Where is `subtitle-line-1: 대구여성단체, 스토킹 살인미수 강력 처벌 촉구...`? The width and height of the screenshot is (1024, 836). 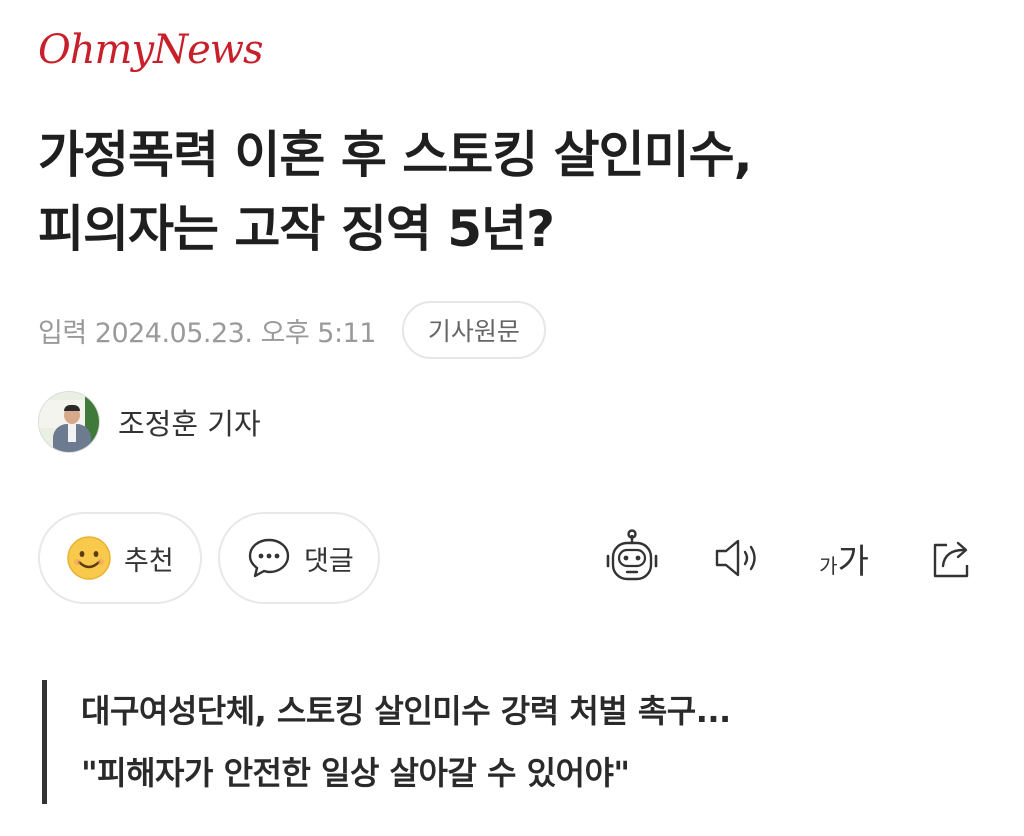 subtitle-line-1: 대구여성단체, 스토킹 살인미수 강력 처벌 촉구... is located at coordinates (406, 711).